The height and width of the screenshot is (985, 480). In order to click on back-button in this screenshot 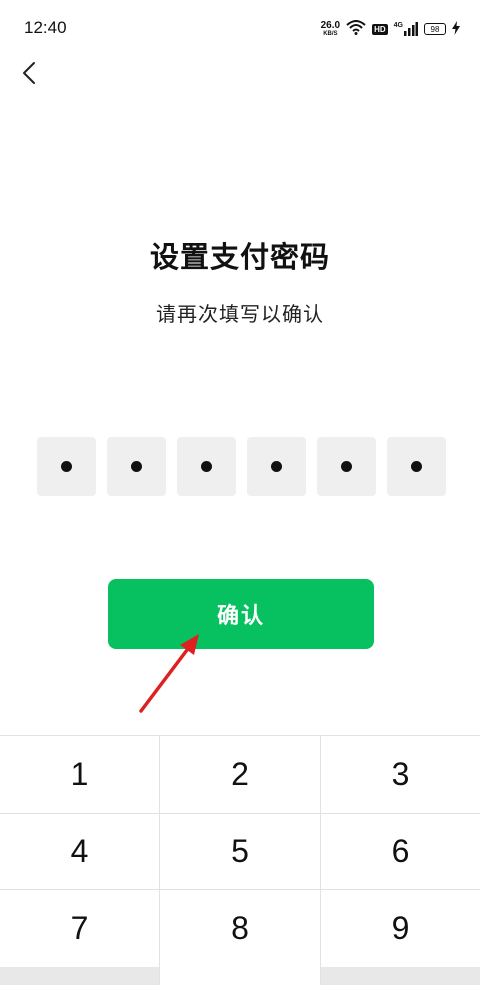, I will do `click(29, 75)`.